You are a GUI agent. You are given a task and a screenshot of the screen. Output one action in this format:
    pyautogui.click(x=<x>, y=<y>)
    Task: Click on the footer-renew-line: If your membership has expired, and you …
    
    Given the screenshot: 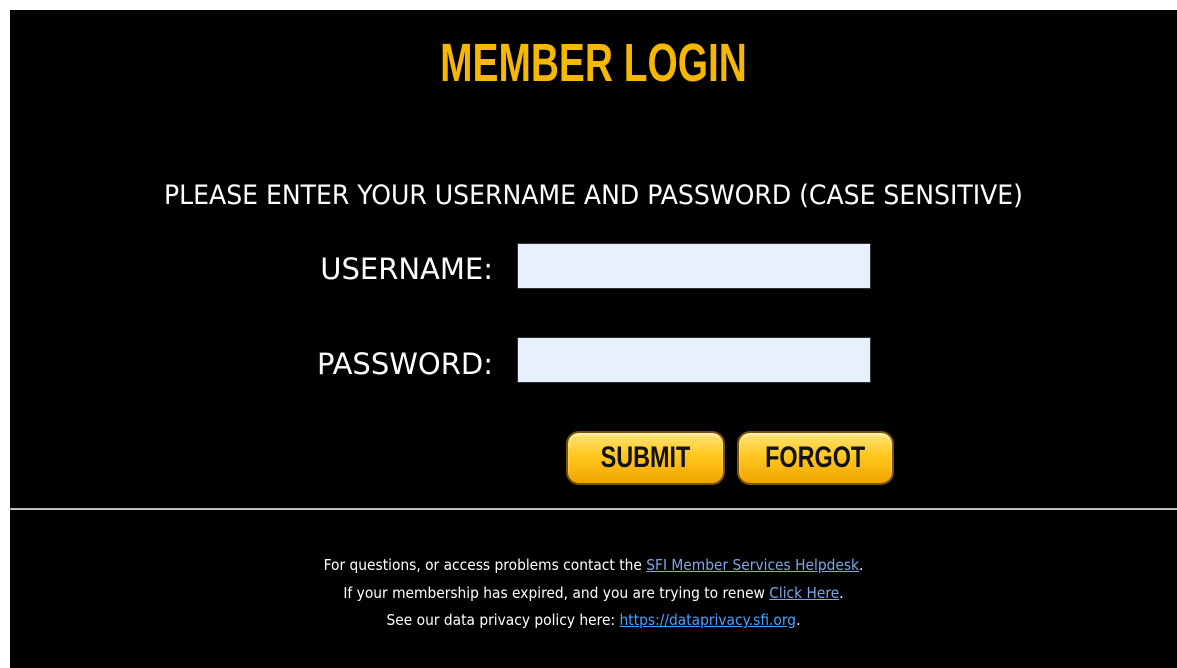 What is the action you would take?
    pyautogui.click(x=594, y=593)
    